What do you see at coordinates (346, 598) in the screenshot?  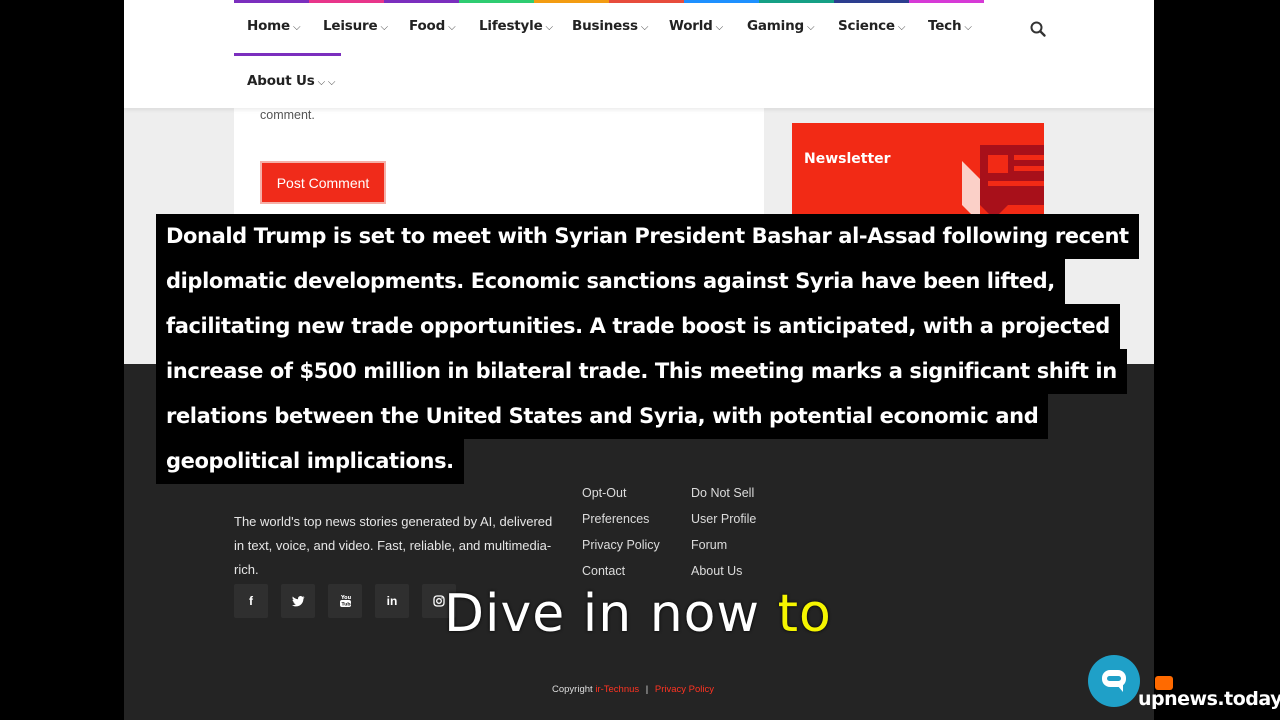 I see `svg-text: You` at bounding box center [346, 598].